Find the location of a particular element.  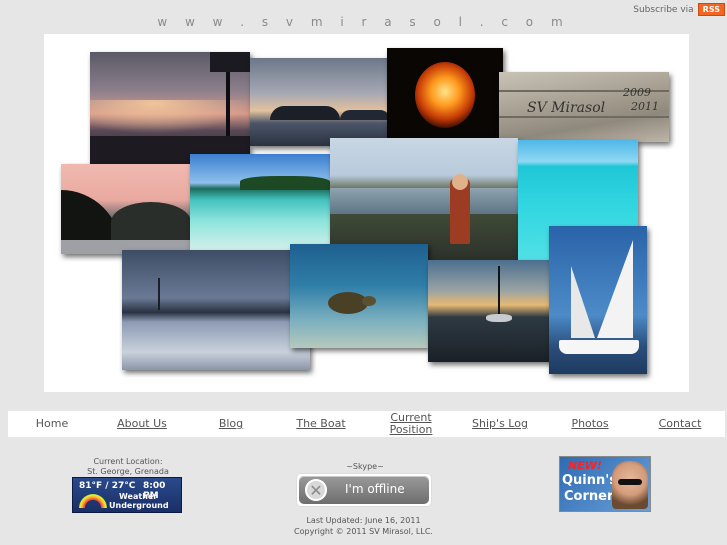

skype-status-label: I'm offline is located at coordinates (375, 489).